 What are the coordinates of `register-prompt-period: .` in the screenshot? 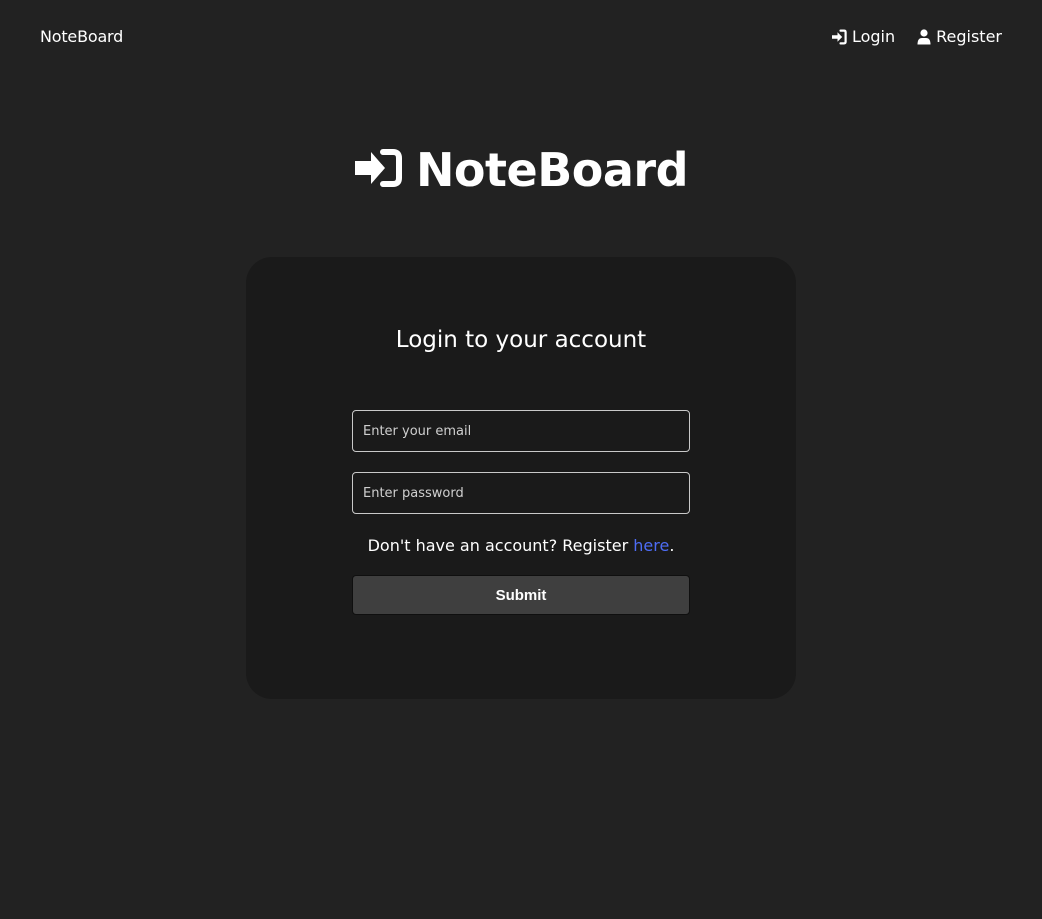 It's located at (672, 545).